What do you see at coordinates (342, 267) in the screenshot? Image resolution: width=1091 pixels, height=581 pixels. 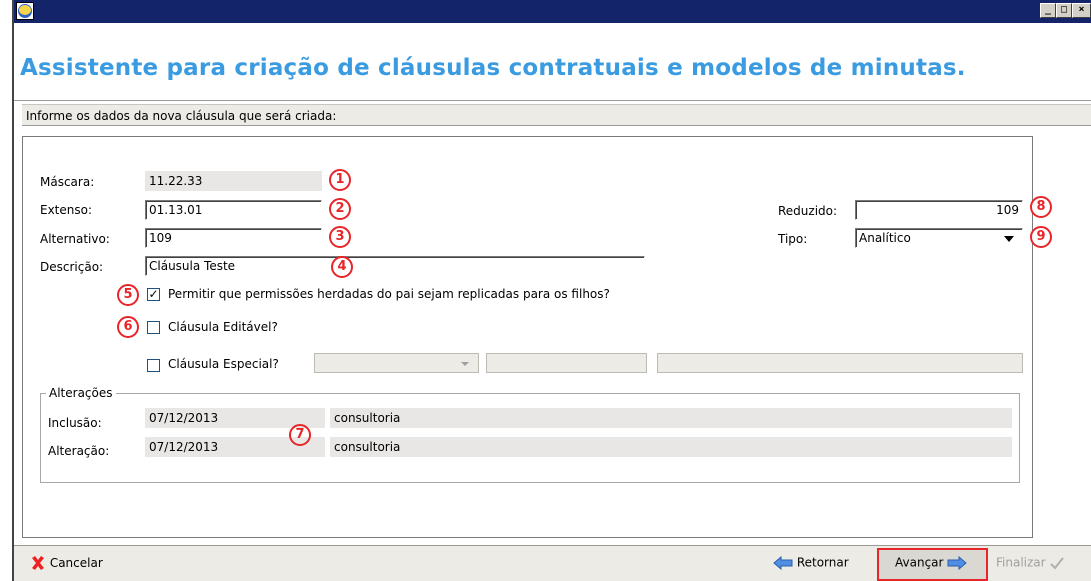 I see `marker-4: 4` at bounding box center [342, 267].